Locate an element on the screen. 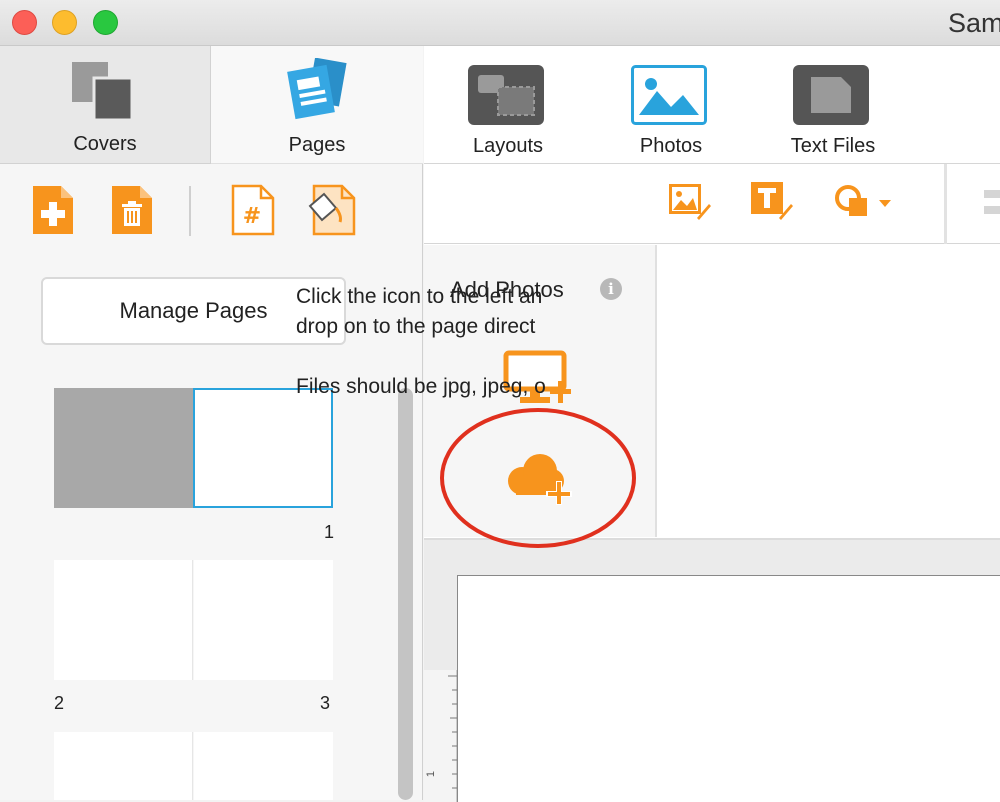  scrollbar-thumb is located at coordinates (405, 594).